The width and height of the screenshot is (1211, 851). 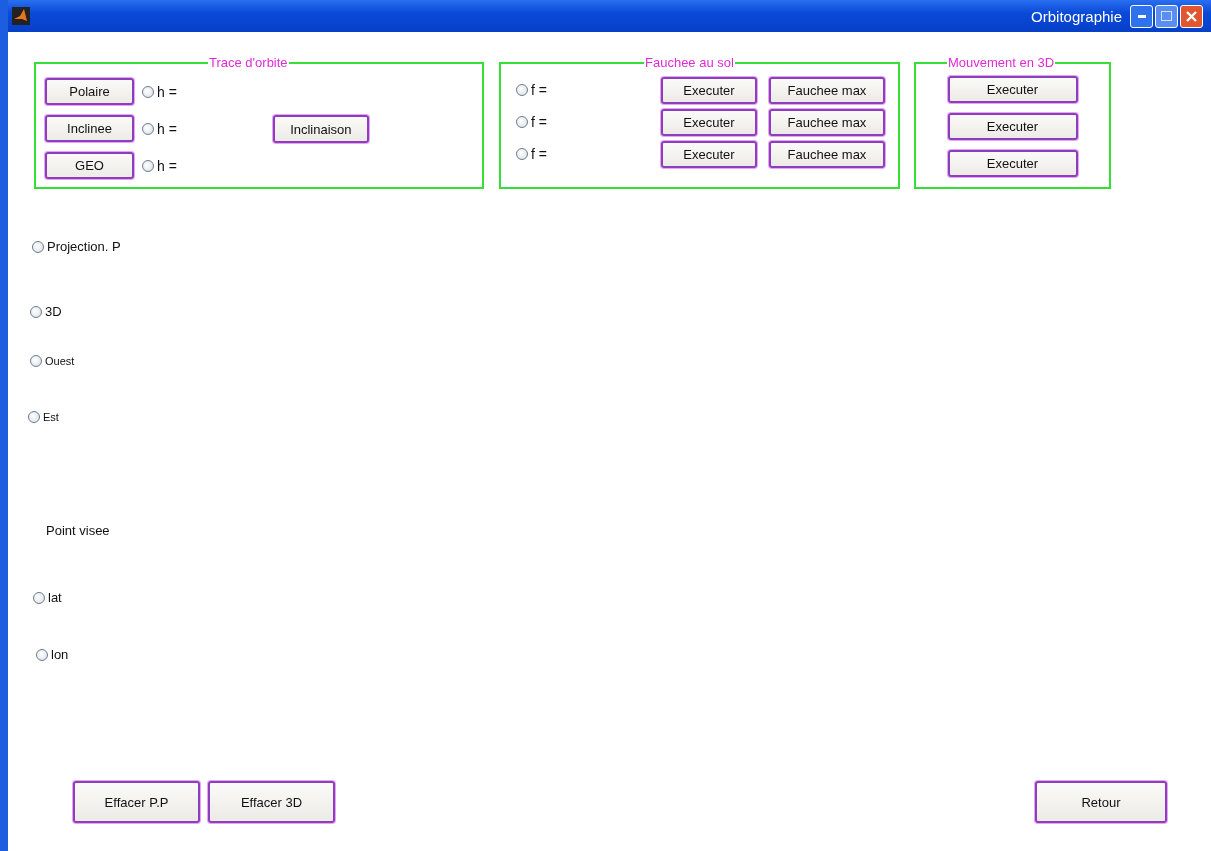 I want to click on radio-button: lon, so click(x=52, y=654).